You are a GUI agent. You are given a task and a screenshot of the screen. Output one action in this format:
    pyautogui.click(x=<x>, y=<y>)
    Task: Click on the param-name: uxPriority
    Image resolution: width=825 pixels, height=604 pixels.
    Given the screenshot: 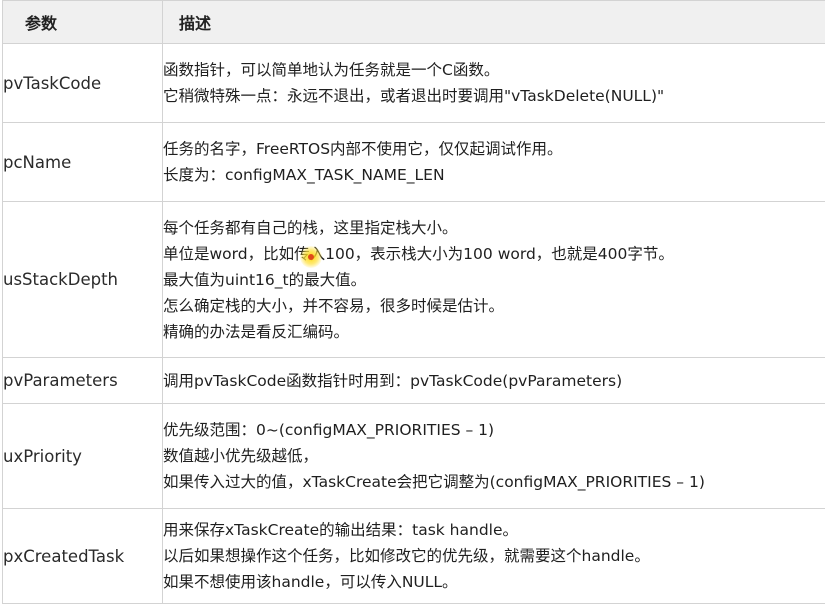 What is the action you would take?
    pyautogui.click(x=83, y=456)
    